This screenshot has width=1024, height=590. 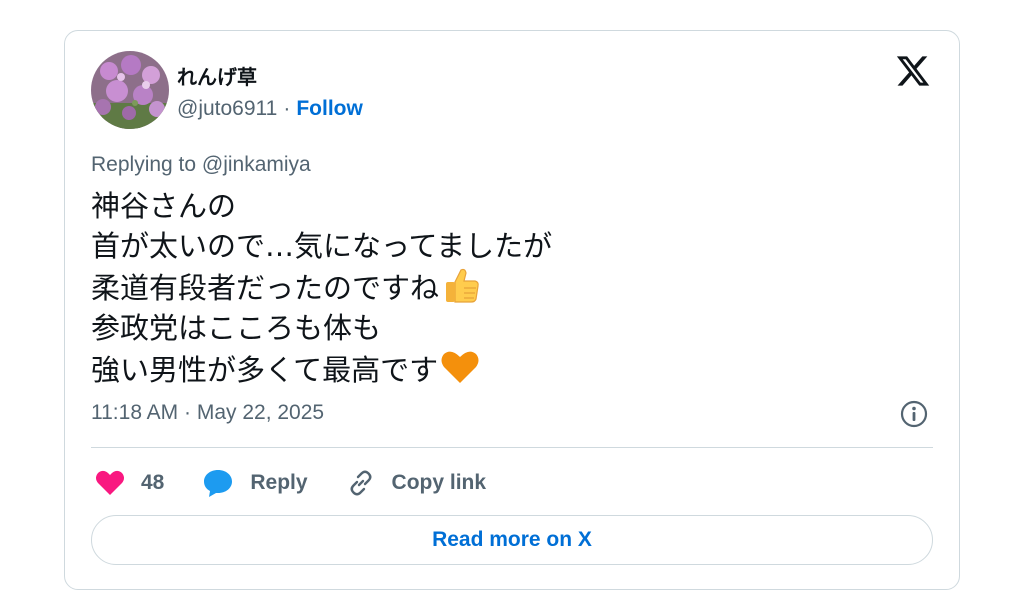 I want to click on reply-label: Reply, so click(x=279, y=482).